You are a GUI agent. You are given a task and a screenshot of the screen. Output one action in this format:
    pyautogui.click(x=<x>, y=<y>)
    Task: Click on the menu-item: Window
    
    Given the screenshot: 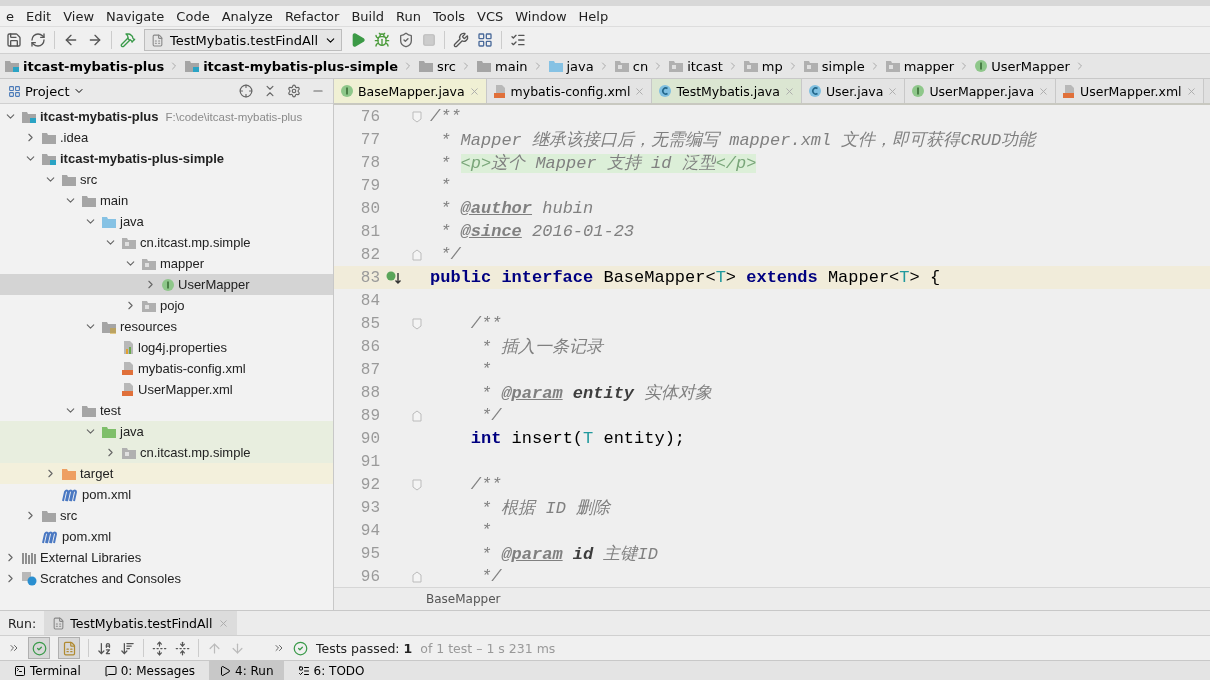 What is the action you would take?
    pyautogui.click(x=541, y=16)
    